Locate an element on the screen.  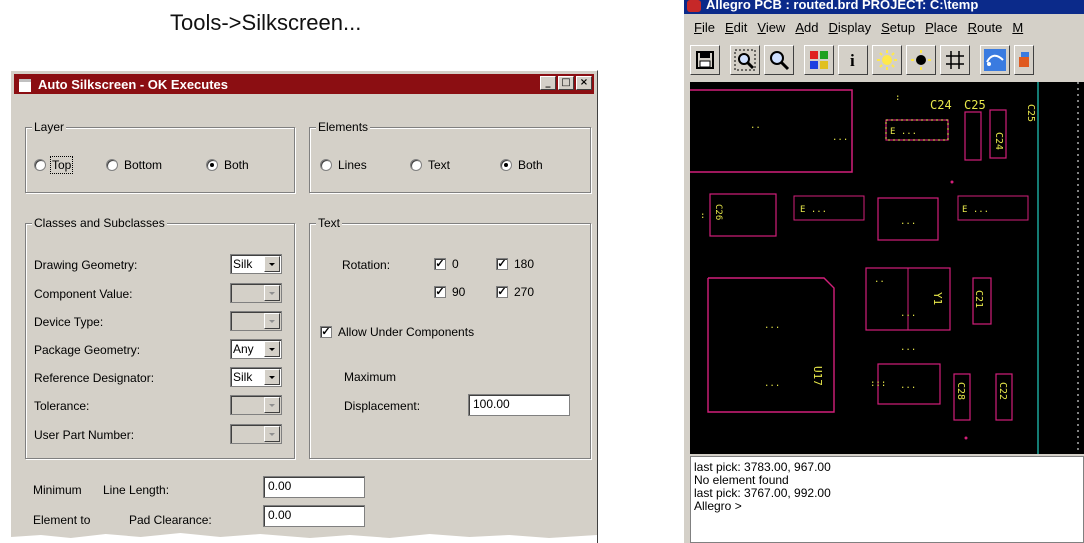
tolerance-combo is located at coordinates (256, 405).